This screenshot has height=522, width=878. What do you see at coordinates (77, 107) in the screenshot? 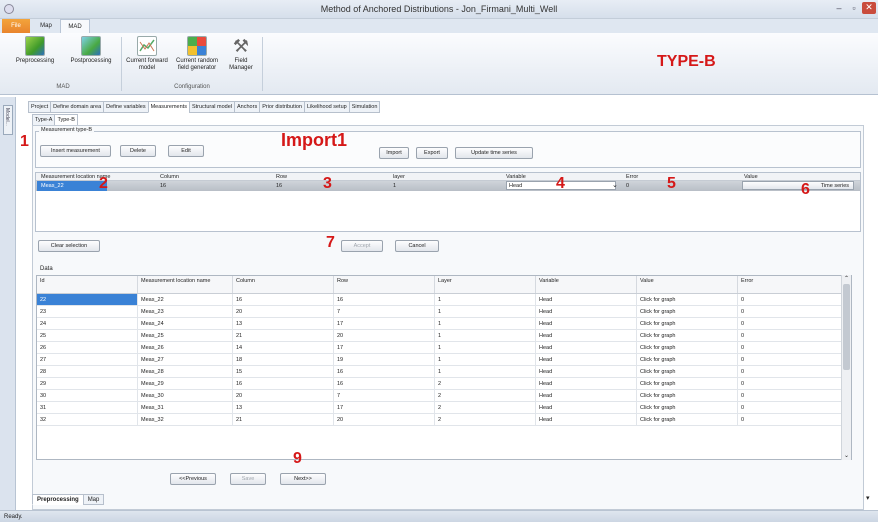
I see `tab-define-domain-area: Define domain area` at bounding box center [77, 107].